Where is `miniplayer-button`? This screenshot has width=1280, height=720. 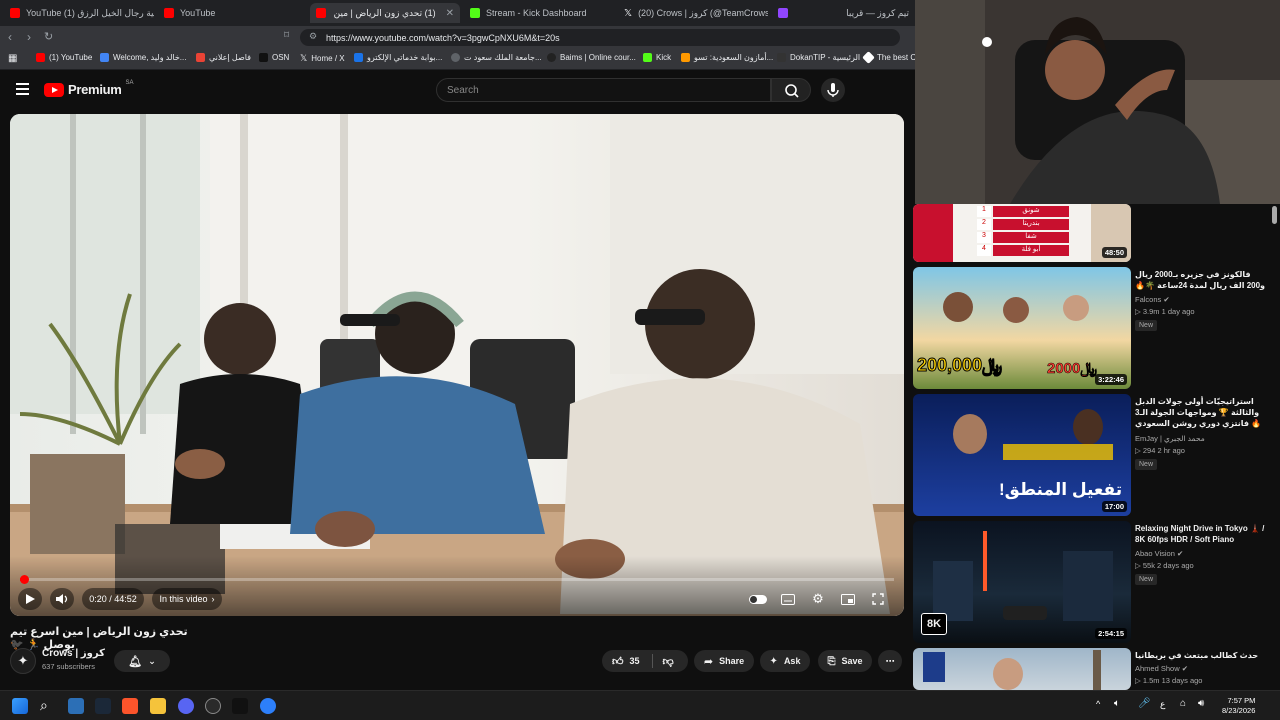 miniplayer-button is located at coordinates (848, 599).